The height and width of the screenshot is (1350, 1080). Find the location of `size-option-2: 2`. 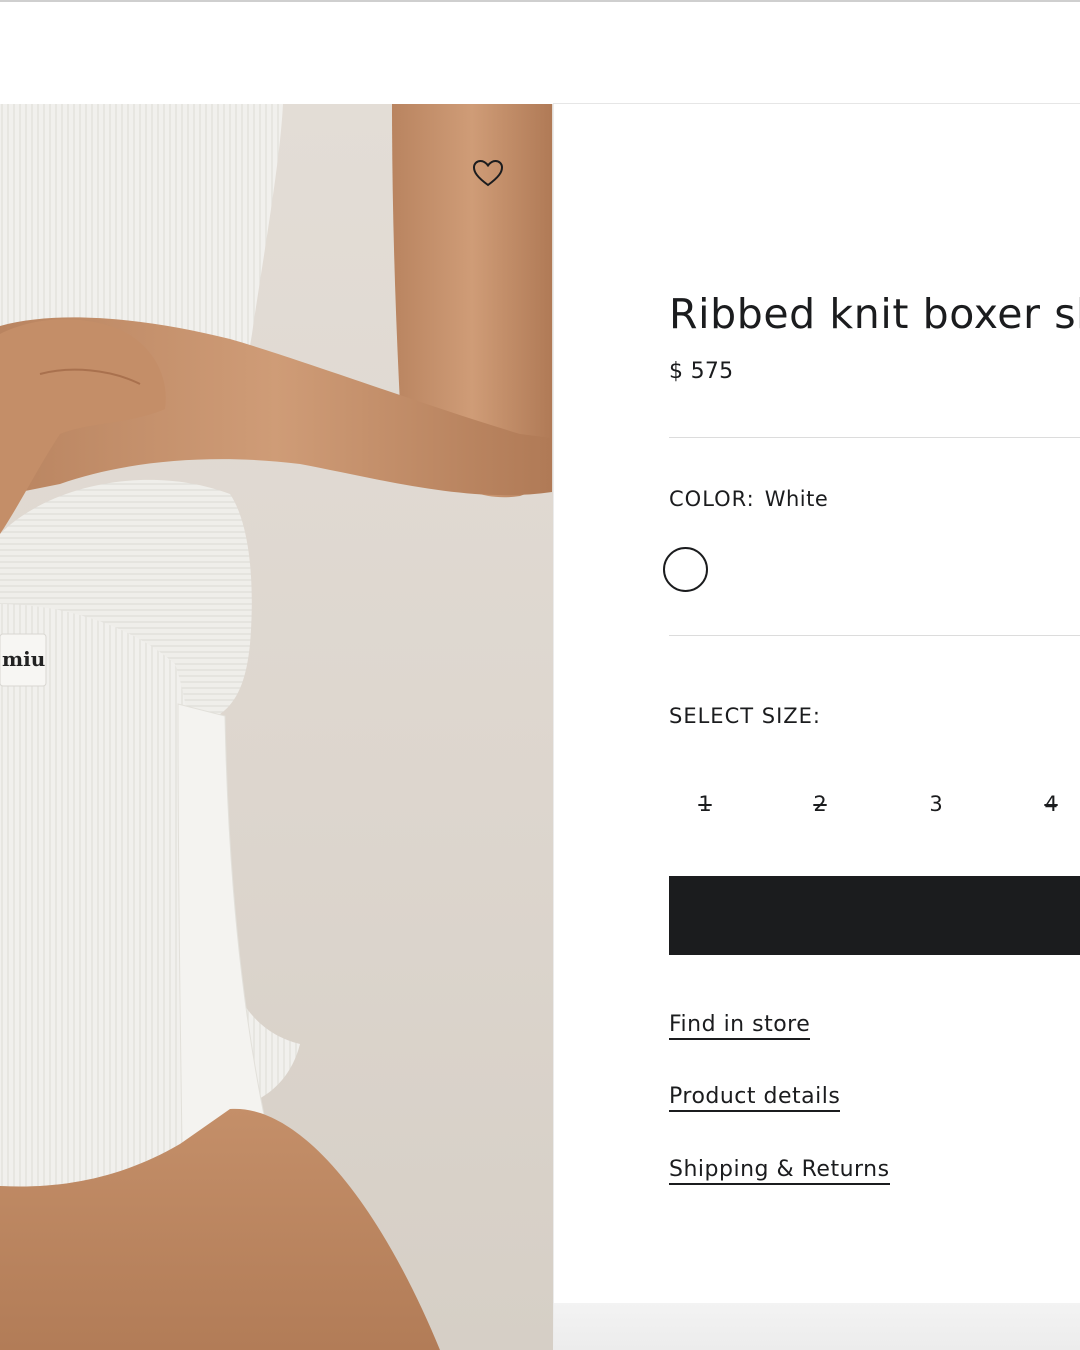

size-option-2: 2 is located at coordinates (820, 804).